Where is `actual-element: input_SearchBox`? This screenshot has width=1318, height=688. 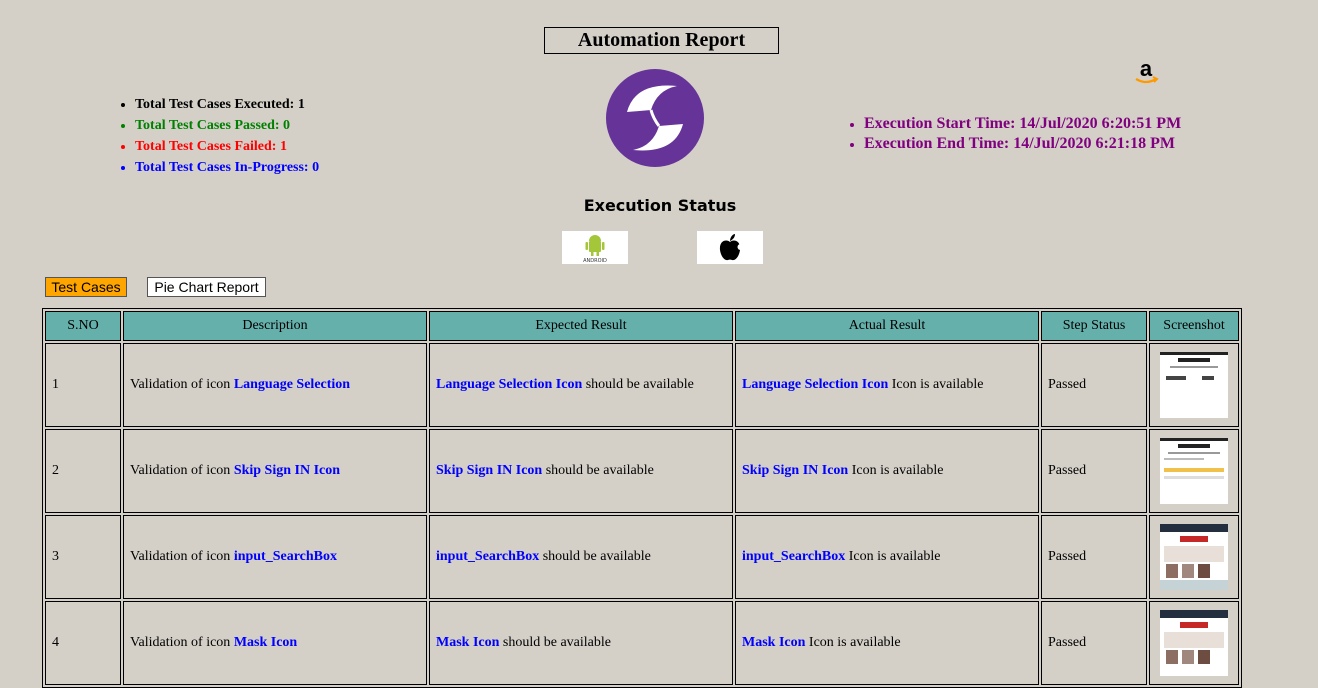 actual-element: input_SearchBox is located at coordinates (794, 556).